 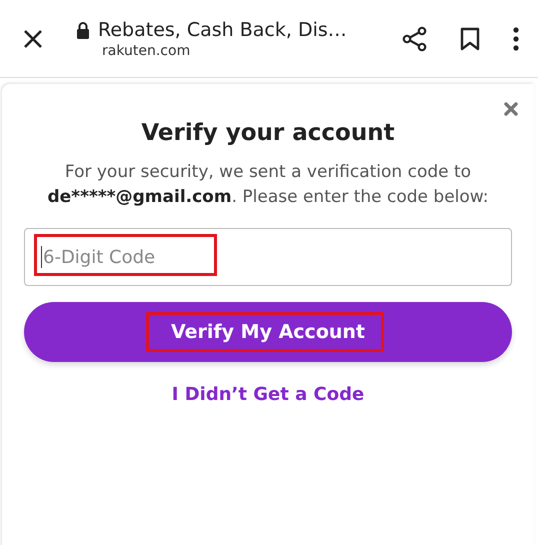 I want to click on dialog-title: Verify your account, so click(x=268, y=133).